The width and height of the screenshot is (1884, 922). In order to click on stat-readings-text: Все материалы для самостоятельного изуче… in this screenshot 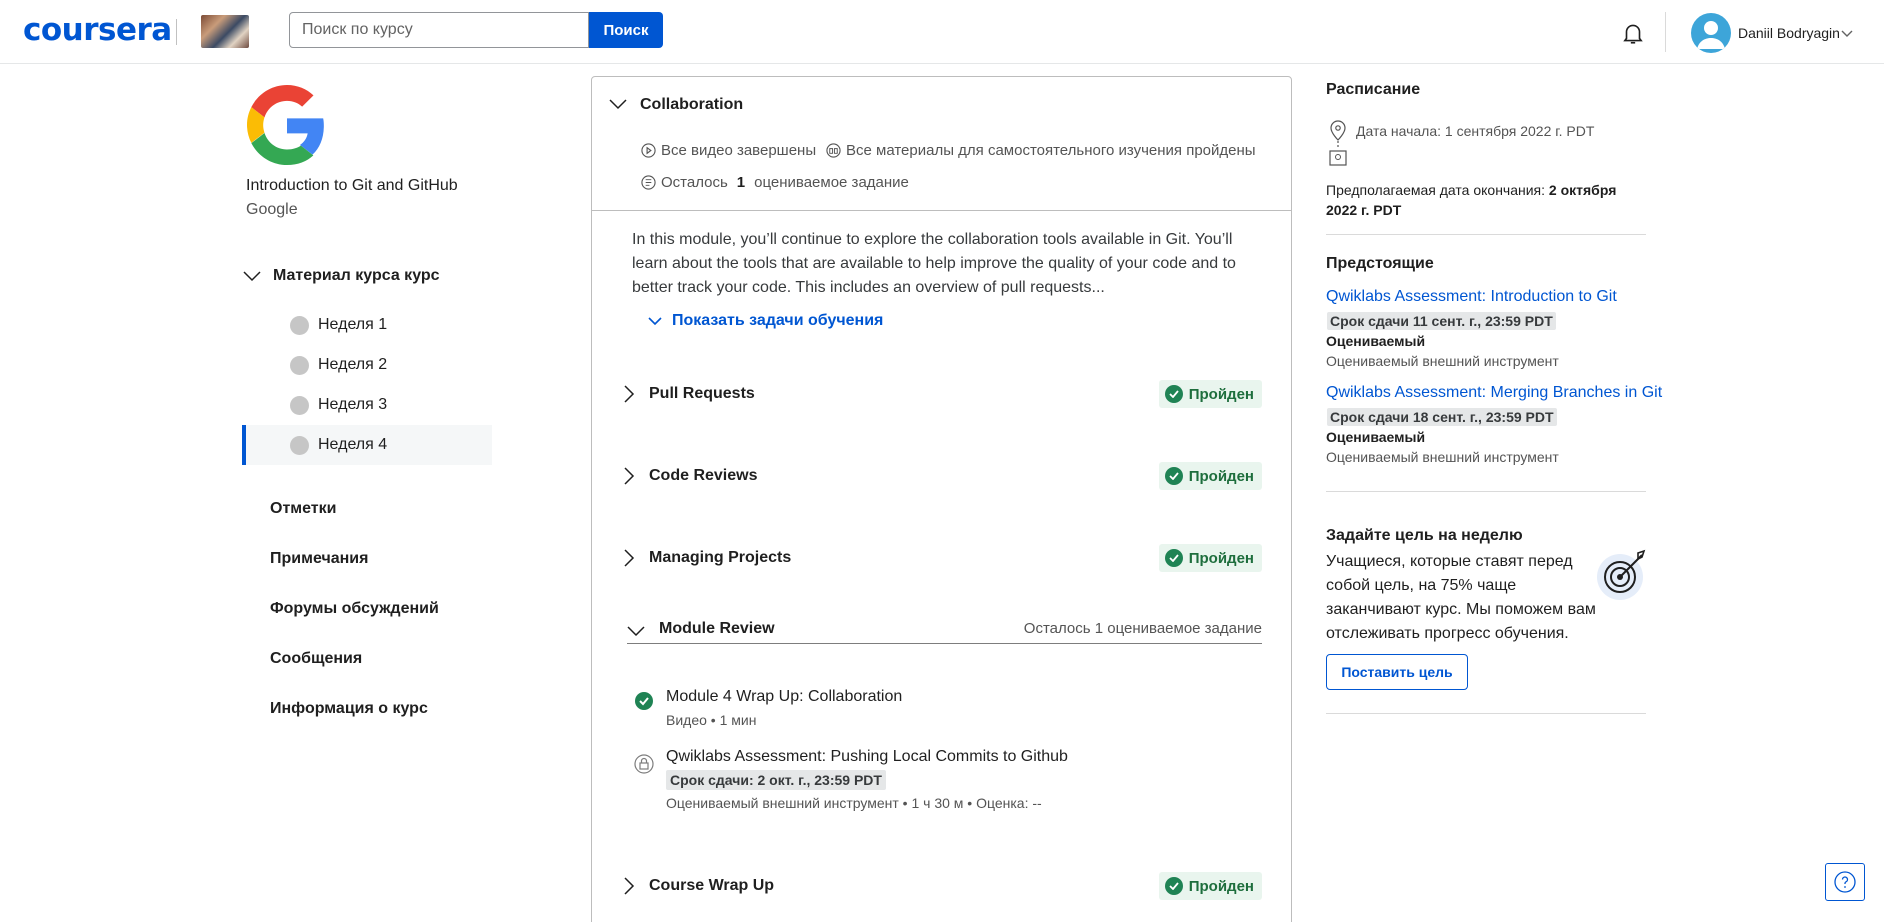, I will do `click(1051, 150)`.